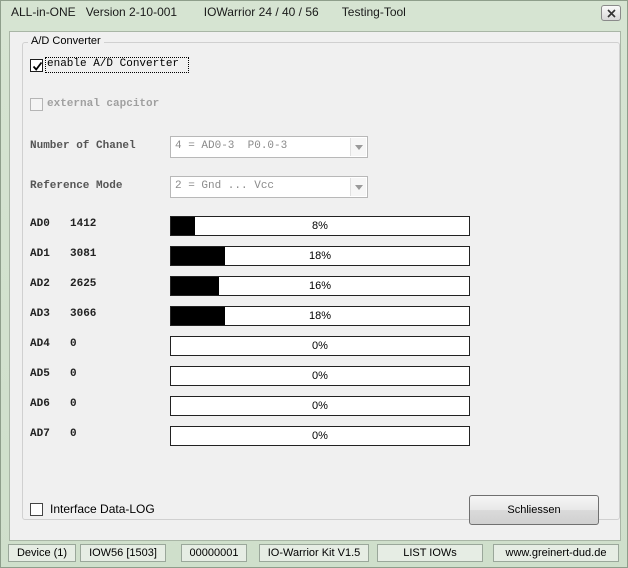 This screenshot has height=568, width=628. Describe the element at coordinates (123, 553) in the screenshot. I see `status-iow-model: IOW56 [1503]` at that location.